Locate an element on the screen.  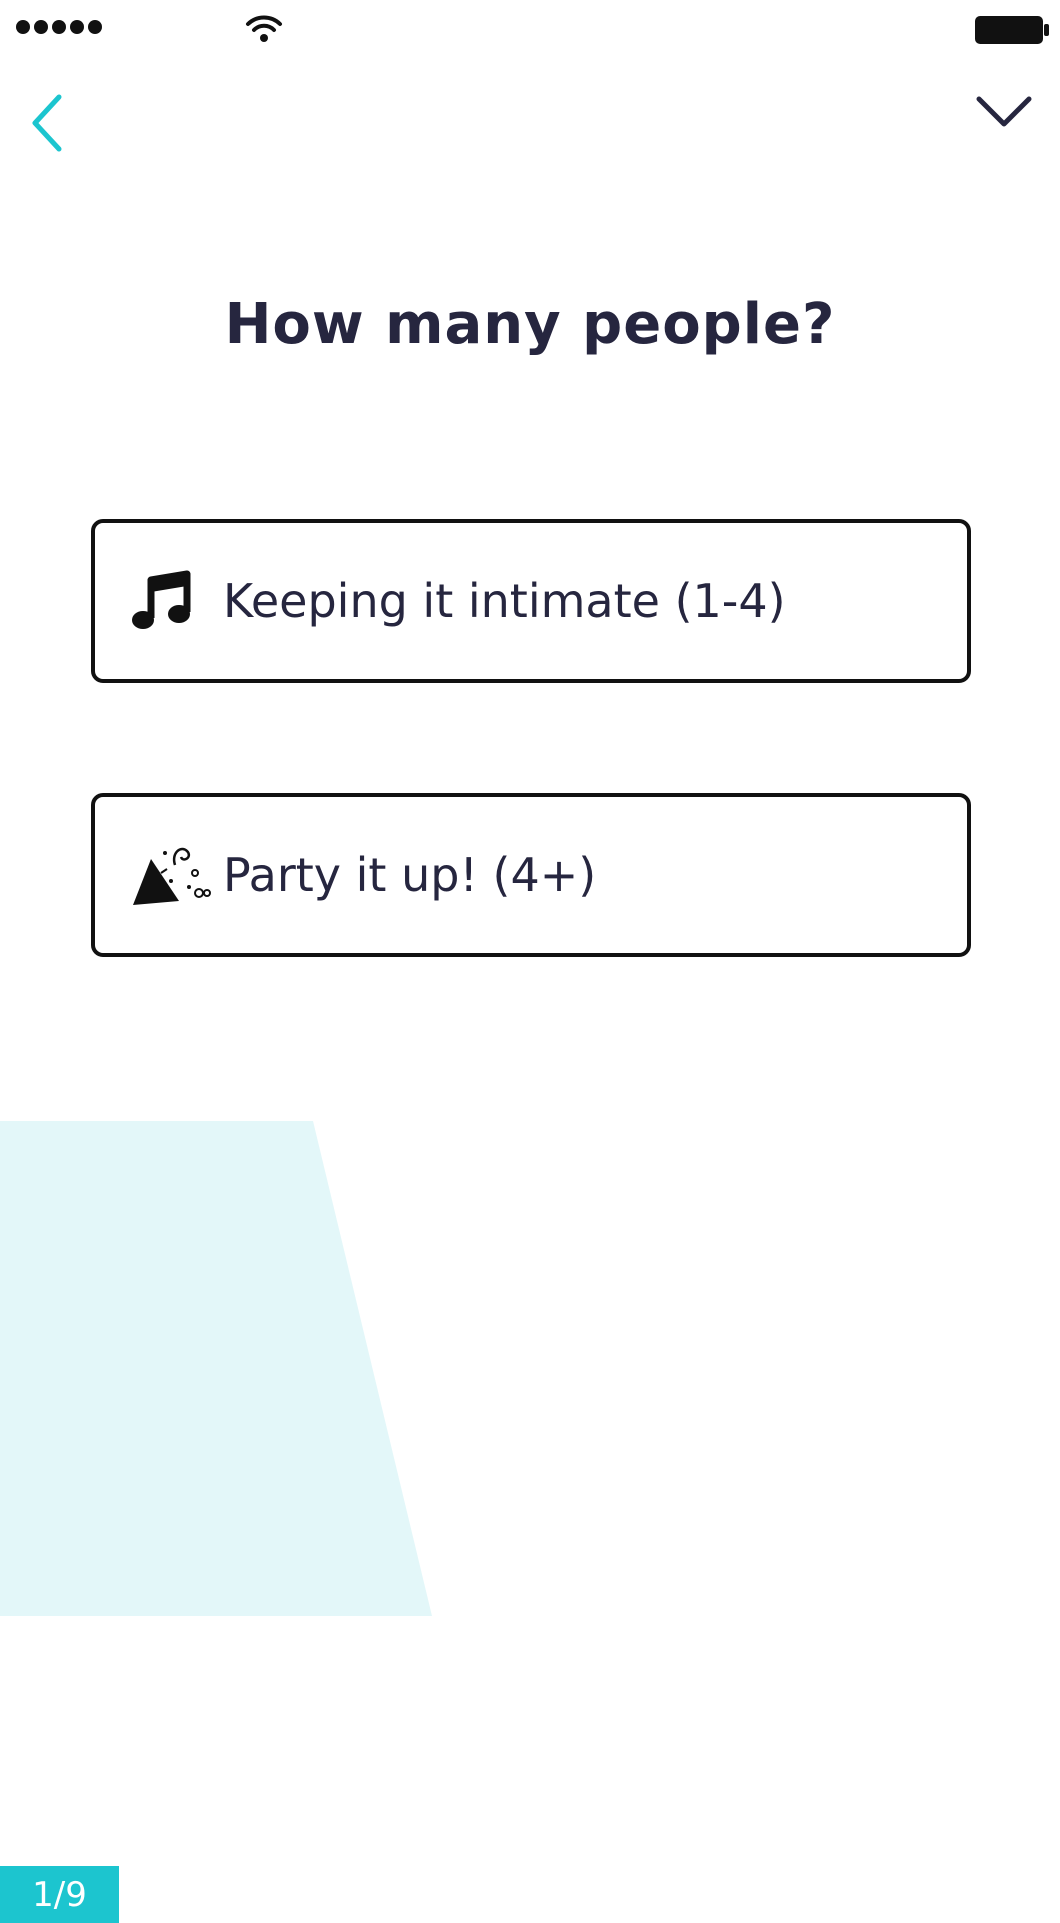
option-label: Keeping it intimate (1-4) is located at coordinates (504, 601).